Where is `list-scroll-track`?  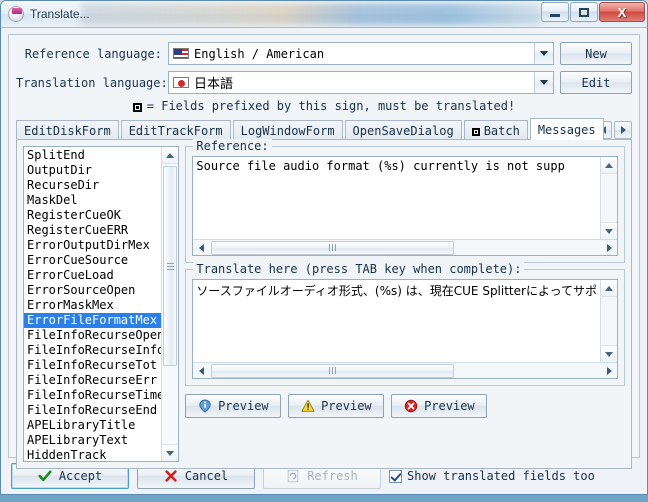 list-scroll-track is located at coordinates (170, 304).